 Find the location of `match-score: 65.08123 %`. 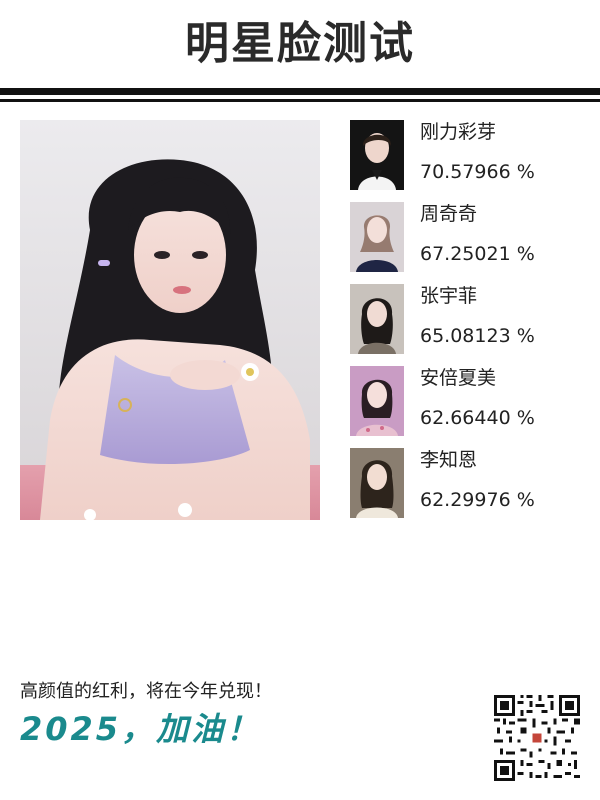

match-score: 65.08123 % is located at coordinates (477, 336).